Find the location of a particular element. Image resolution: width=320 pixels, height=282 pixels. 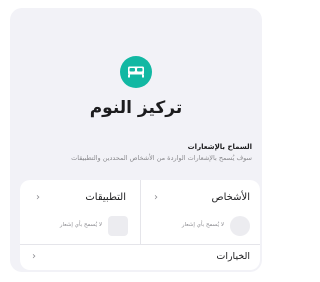

column-divider is located at coordinates (140, 212).